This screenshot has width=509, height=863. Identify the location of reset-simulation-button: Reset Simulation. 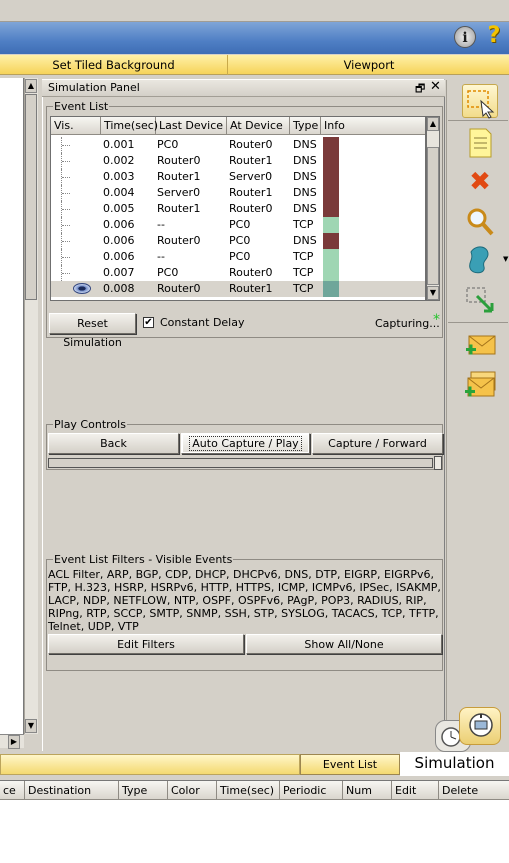
(92, 331).